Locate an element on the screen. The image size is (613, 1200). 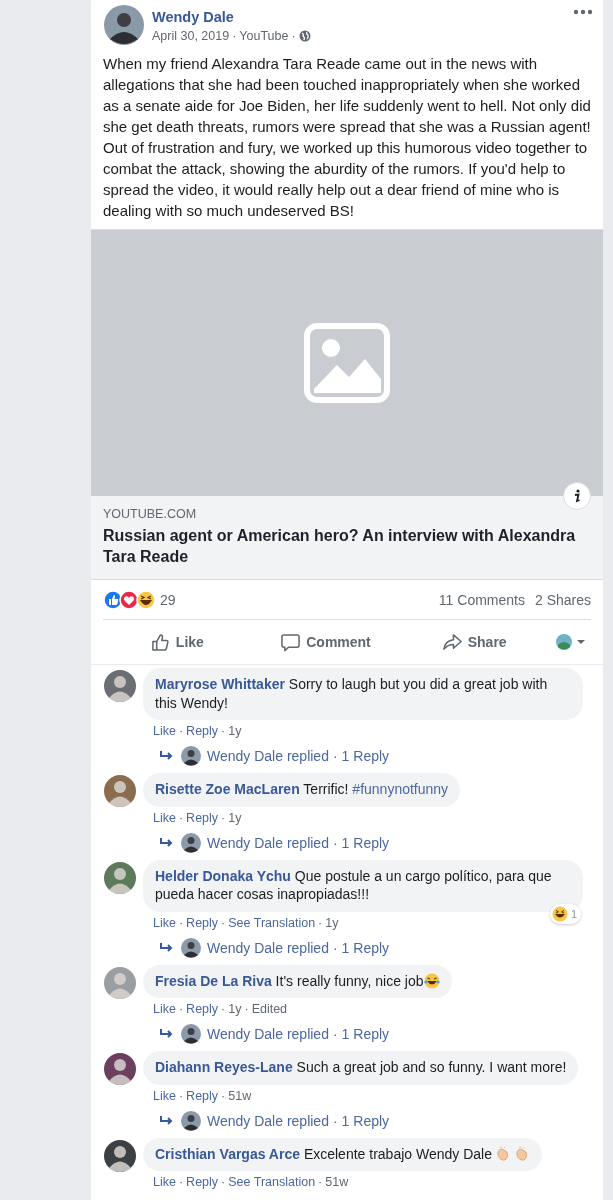
share-button: Share is located at coordinates (474, 642).